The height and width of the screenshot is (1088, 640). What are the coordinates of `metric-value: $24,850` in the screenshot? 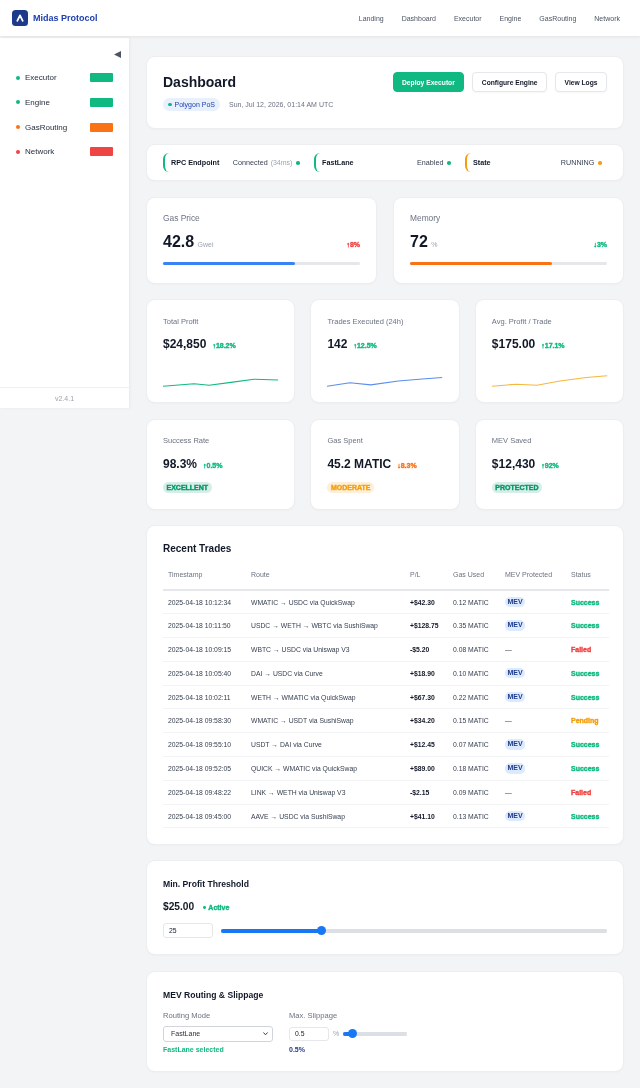 It's located at (185, 344).